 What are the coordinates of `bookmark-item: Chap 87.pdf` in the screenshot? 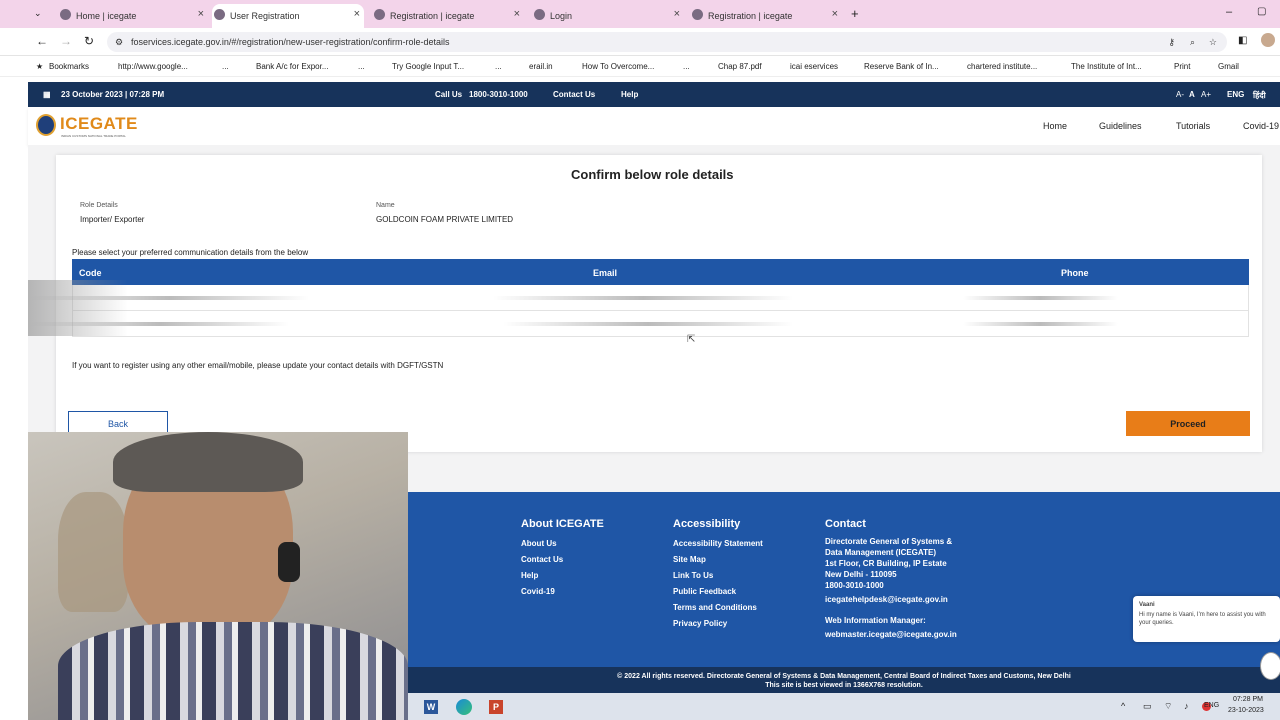 It's located at (740, 66).